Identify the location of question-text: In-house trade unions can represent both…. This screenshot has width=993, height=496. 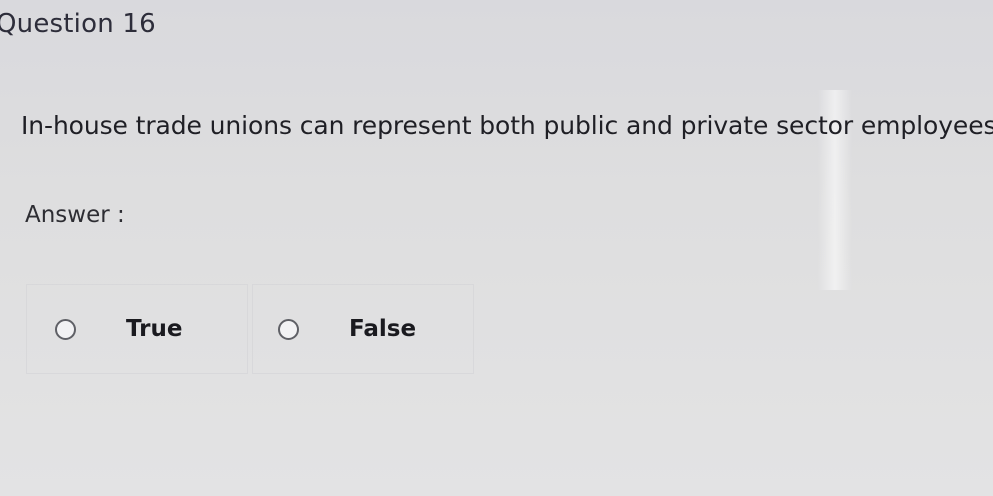
(507, 125).